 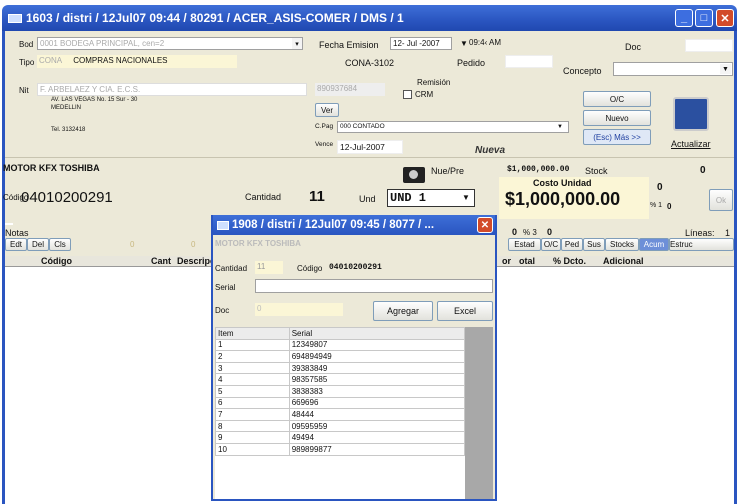 What do you see at coordinates (562, 199) in the screenshot?
I see `costo-value: $1,000,000.00` at bounding box center [562, 199].